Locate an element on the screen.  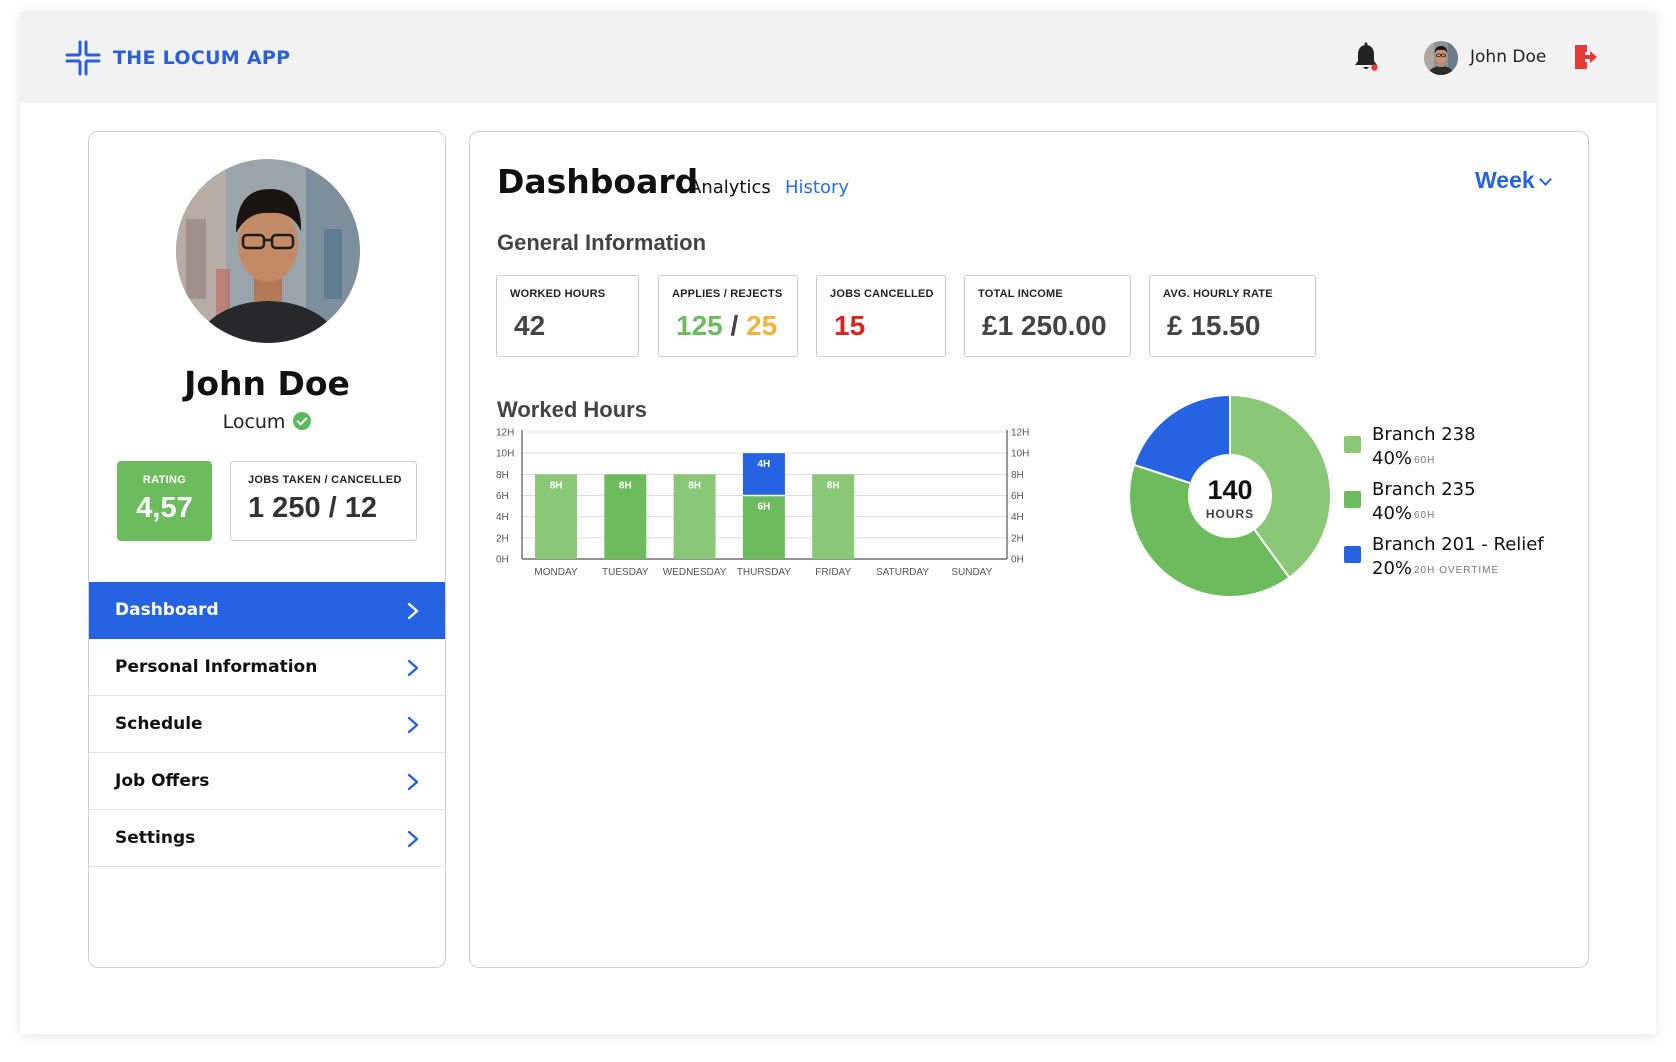
nav-item-schedule: Schedule is located at coordinates (267, 724).